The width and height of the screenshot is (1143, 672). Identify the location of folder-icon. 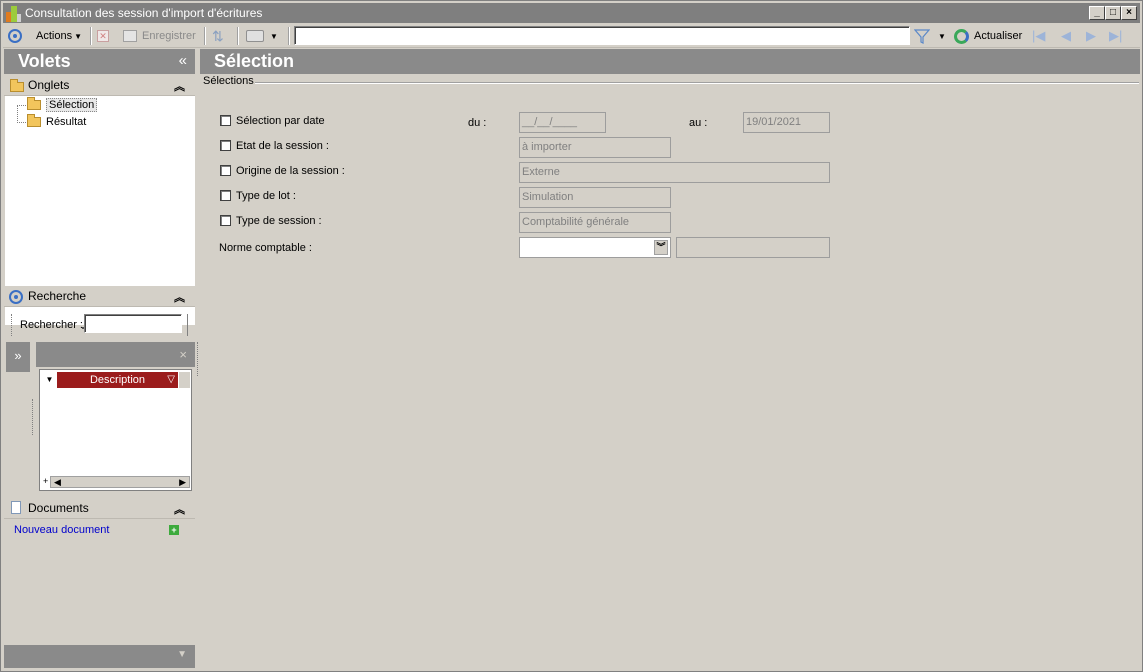
(17, 85).